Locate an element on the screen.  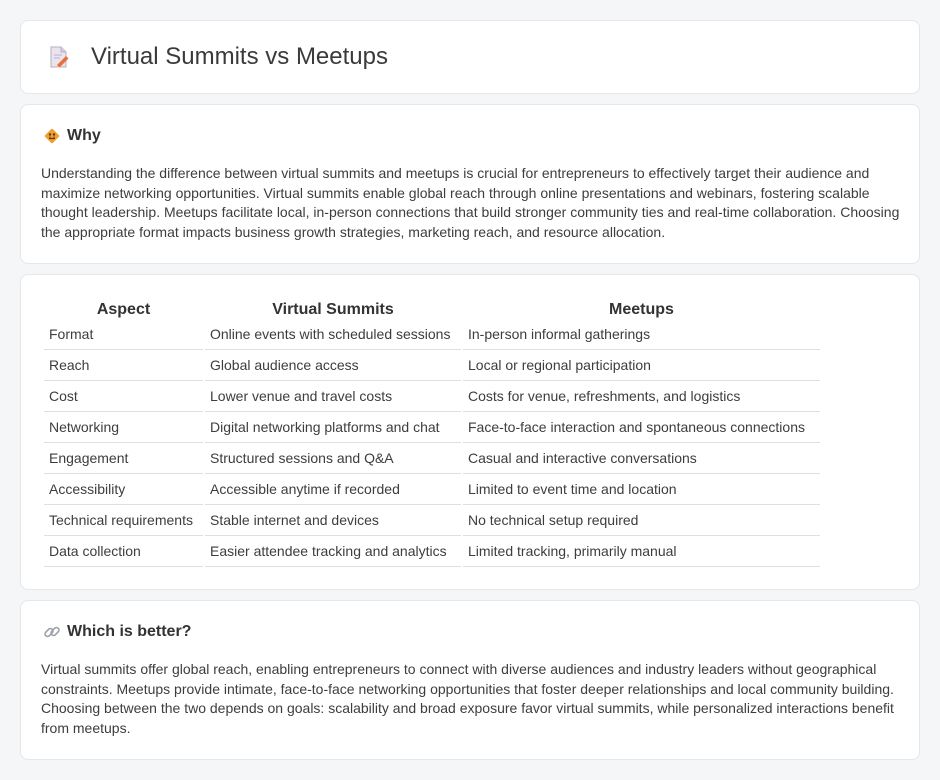
header-virtual-summits: Virtual Summits is located at coordinates (333, 309).